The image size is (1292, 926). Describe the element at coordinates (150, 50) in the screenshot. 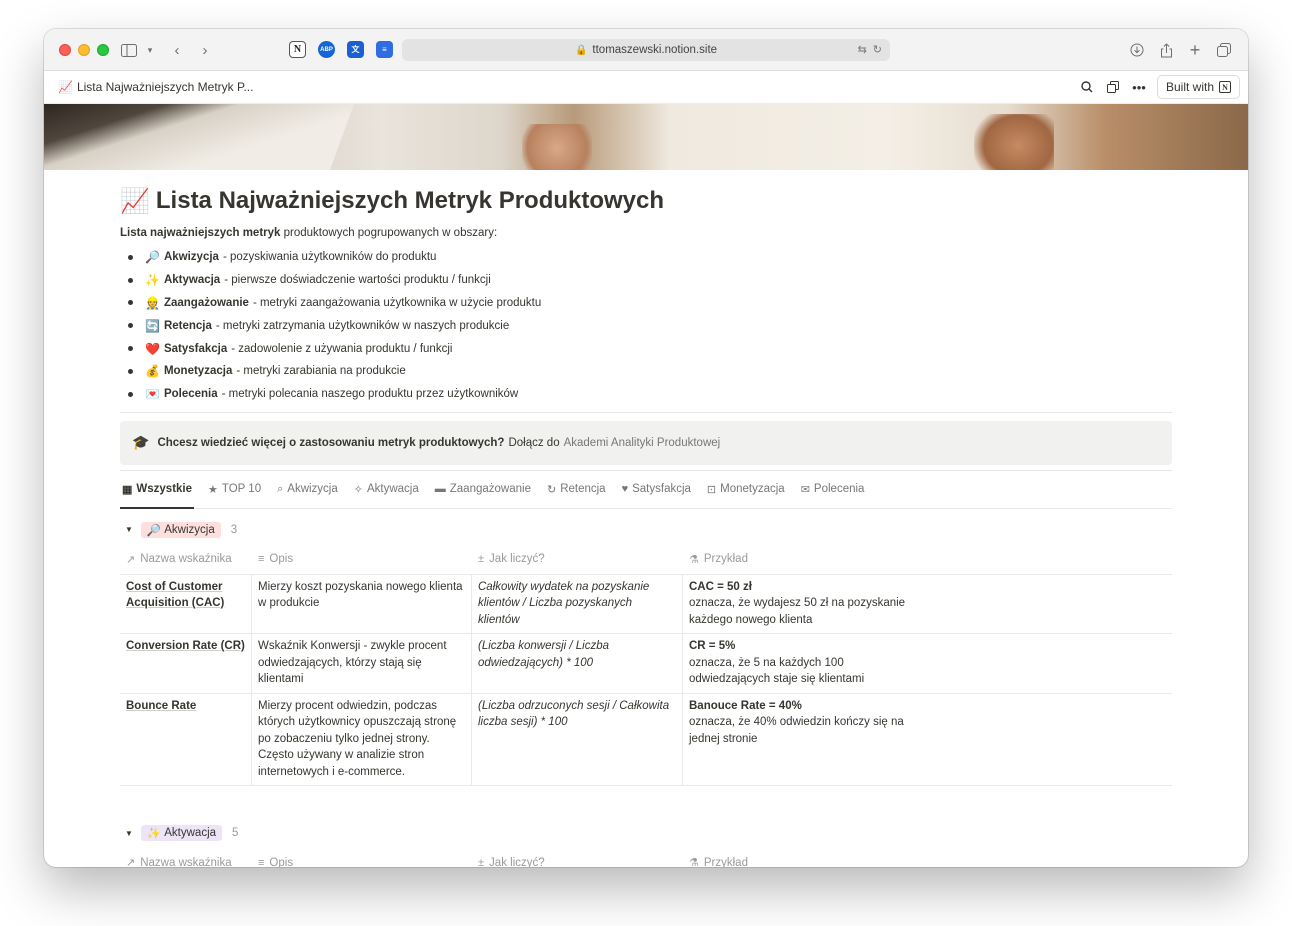

I see `chevron-down-icon: ▾` at that location.